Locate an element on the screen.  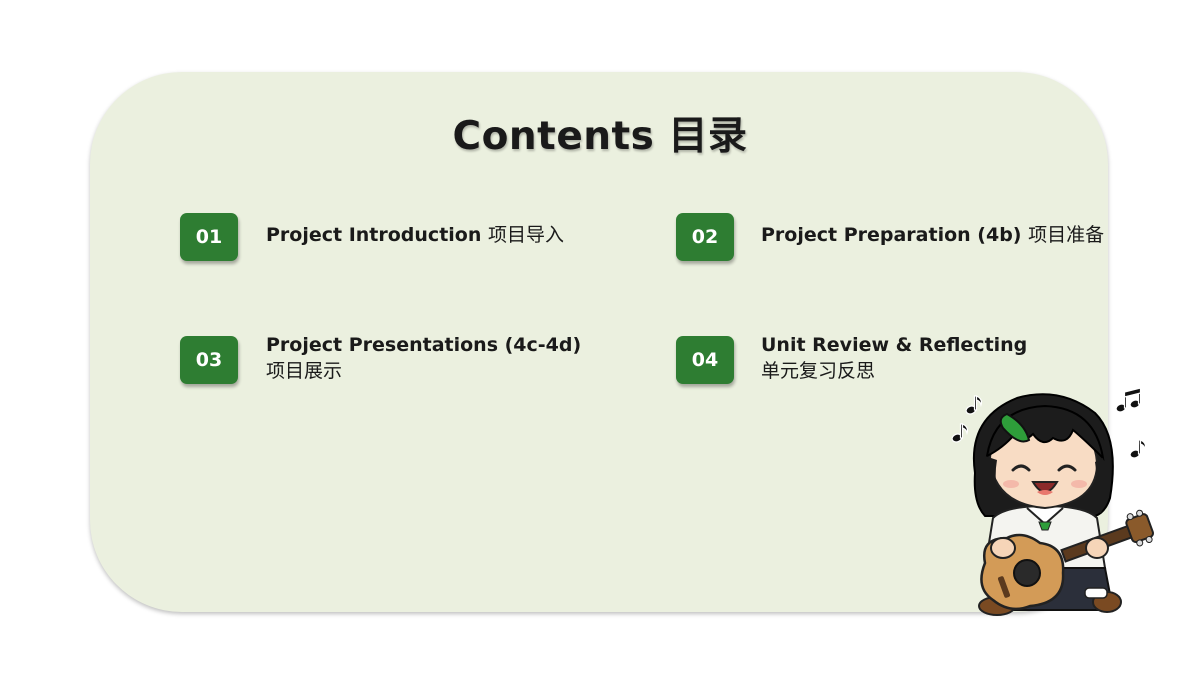
item-number-badge-02: 02 is located at coordinates (705, 237).